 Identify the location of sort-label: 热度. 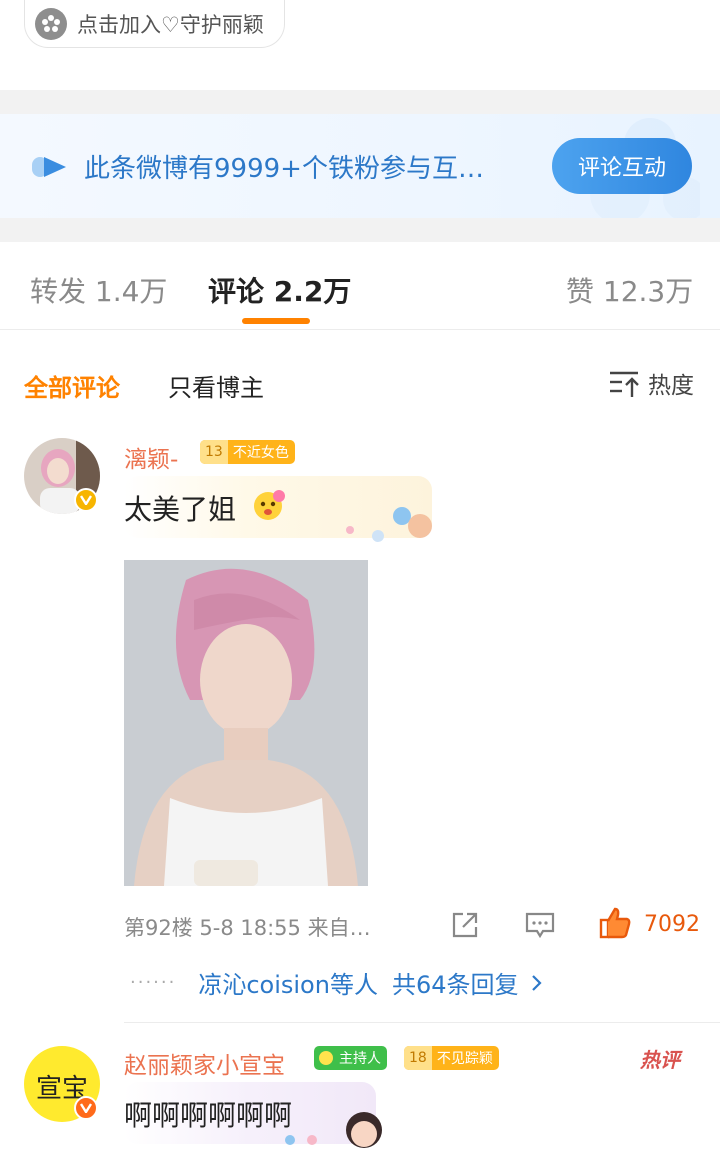
(671, 386).